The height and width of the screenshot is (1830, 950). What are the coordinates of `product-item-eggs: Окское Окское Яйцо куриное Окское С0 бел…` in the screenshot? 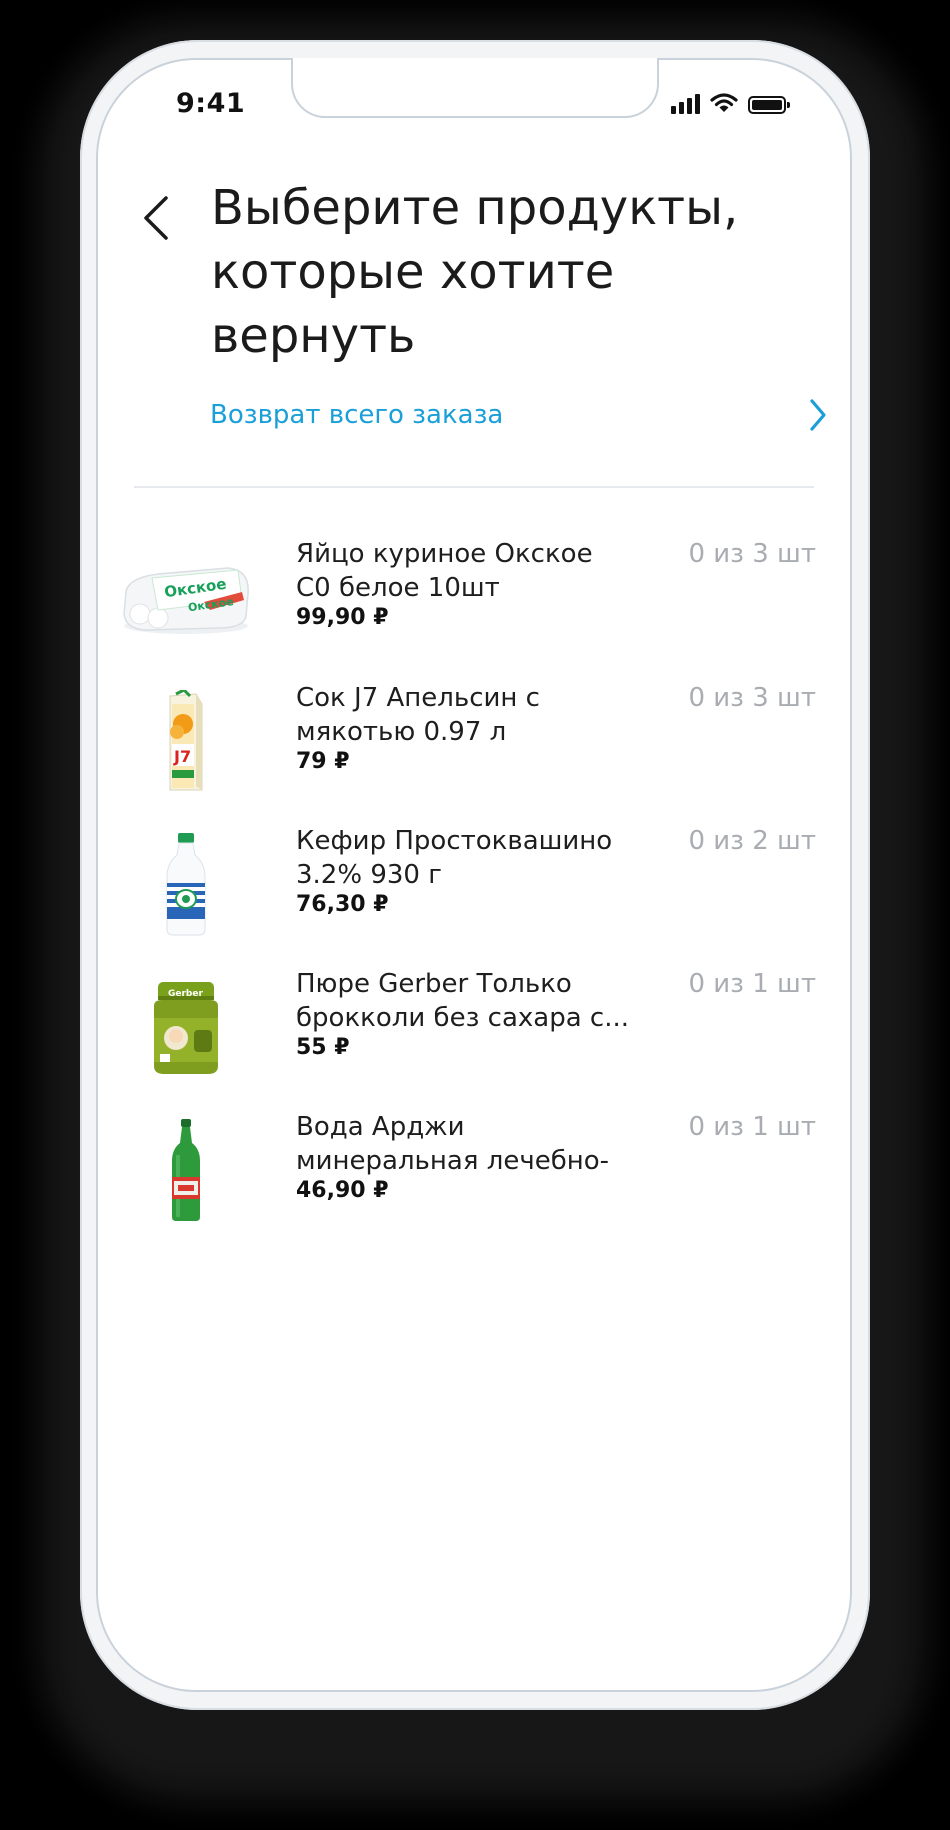 It's located at (466, 606).